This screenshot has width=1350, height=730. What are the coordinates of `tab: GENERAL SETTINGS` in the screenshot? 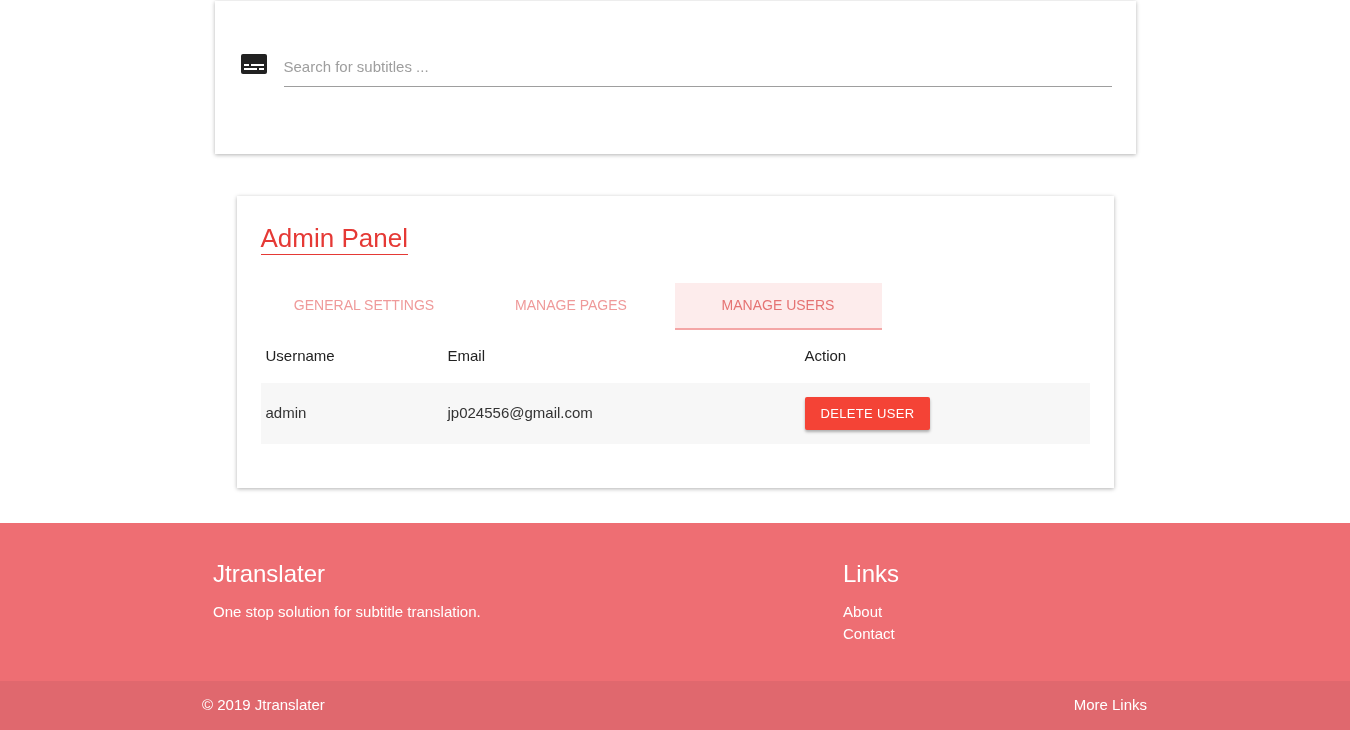 It's located at (364, 306).